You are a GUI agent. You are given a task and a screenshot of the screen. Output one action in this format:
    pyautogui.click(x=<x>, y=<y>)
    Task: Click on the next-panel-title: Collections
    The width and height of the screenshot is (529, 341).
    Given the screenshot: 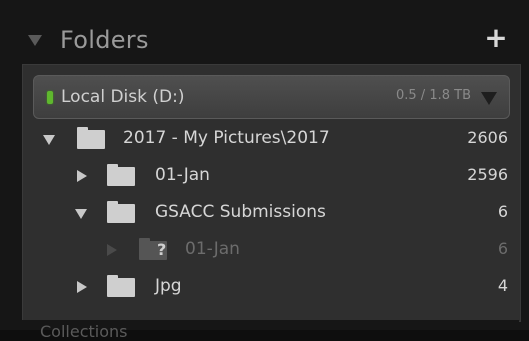 What is the action you would take?
    pyautogui.click(x=83, y=331)
    